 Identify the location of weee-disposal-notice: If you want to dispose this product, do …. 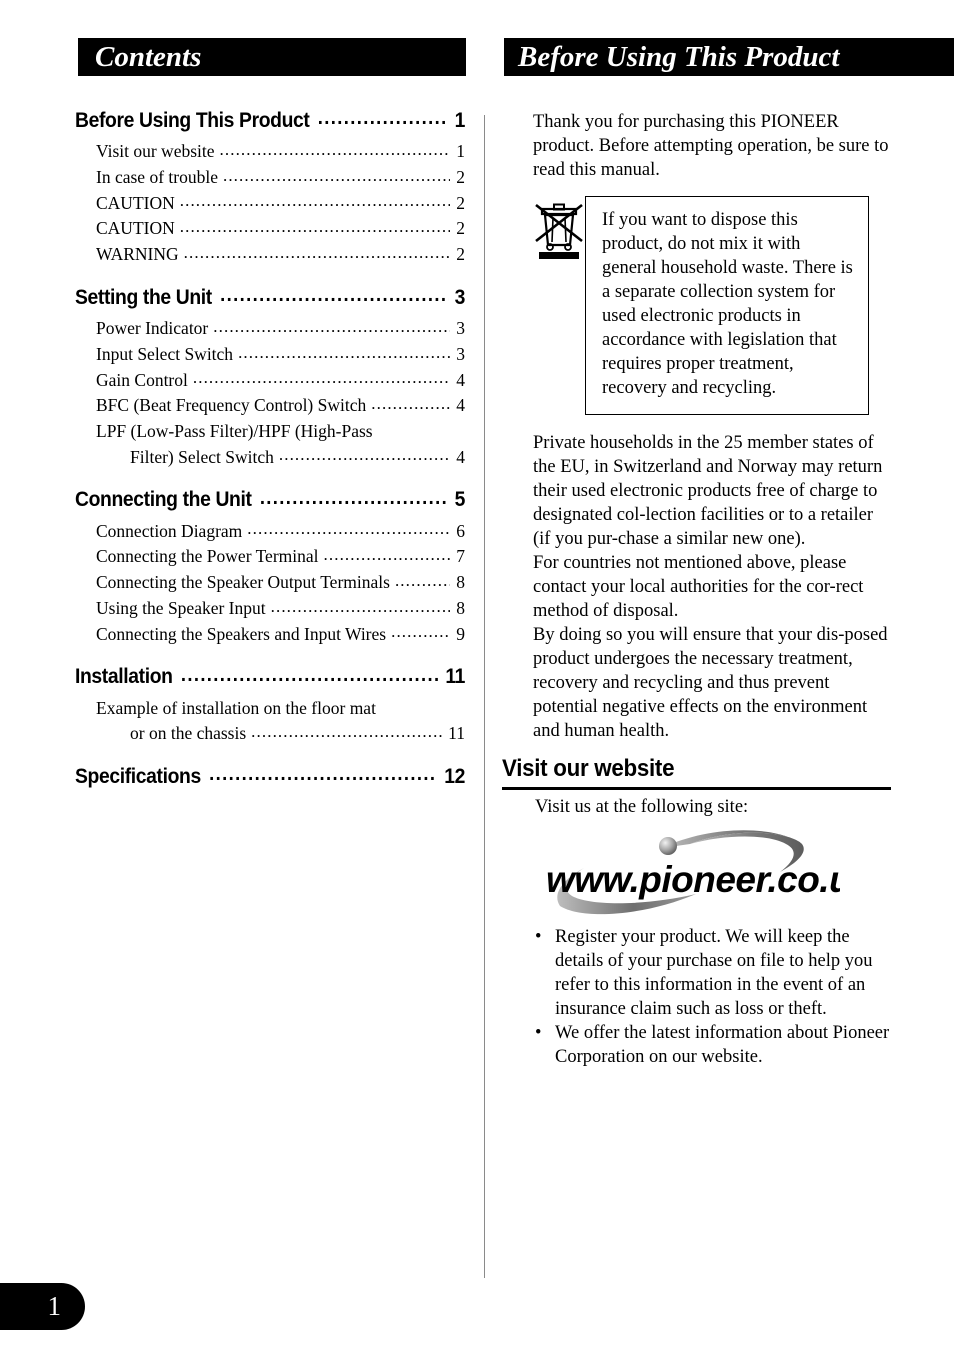
(713, 305).